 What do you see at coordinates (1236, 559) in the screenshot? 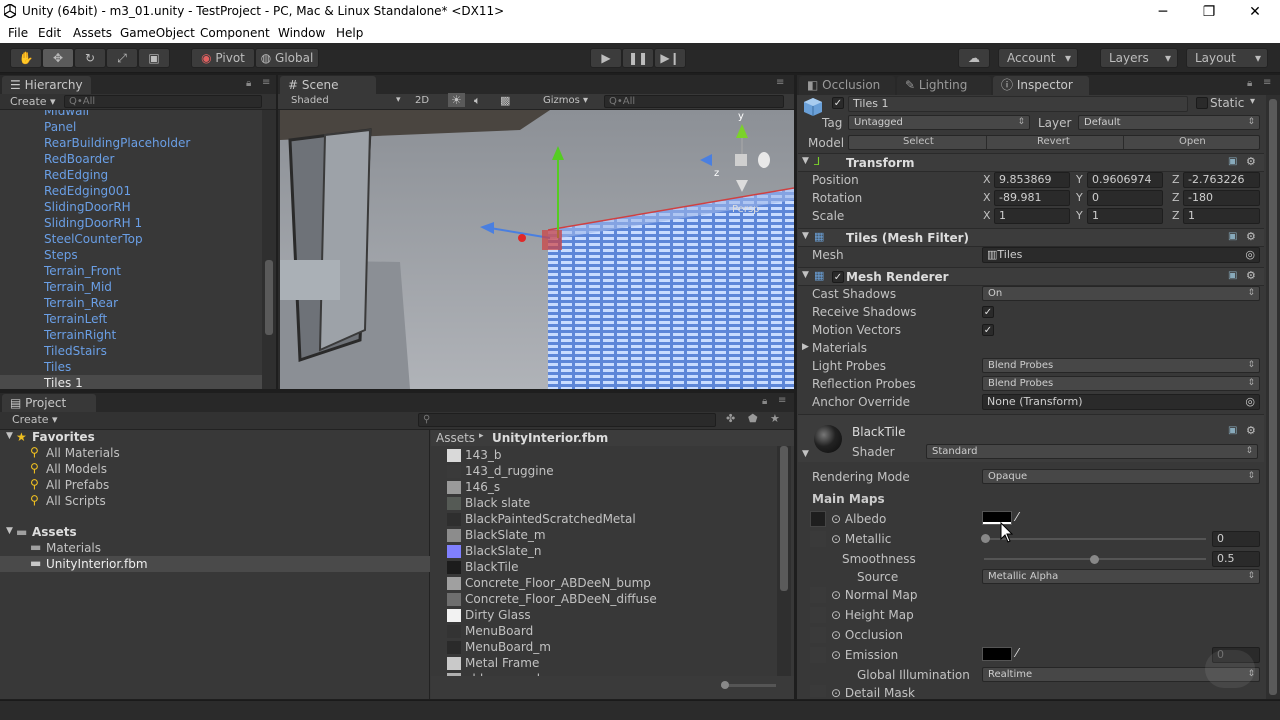
I see `smoothness-value-input: 0.5` at bounding box center [1236, 559].